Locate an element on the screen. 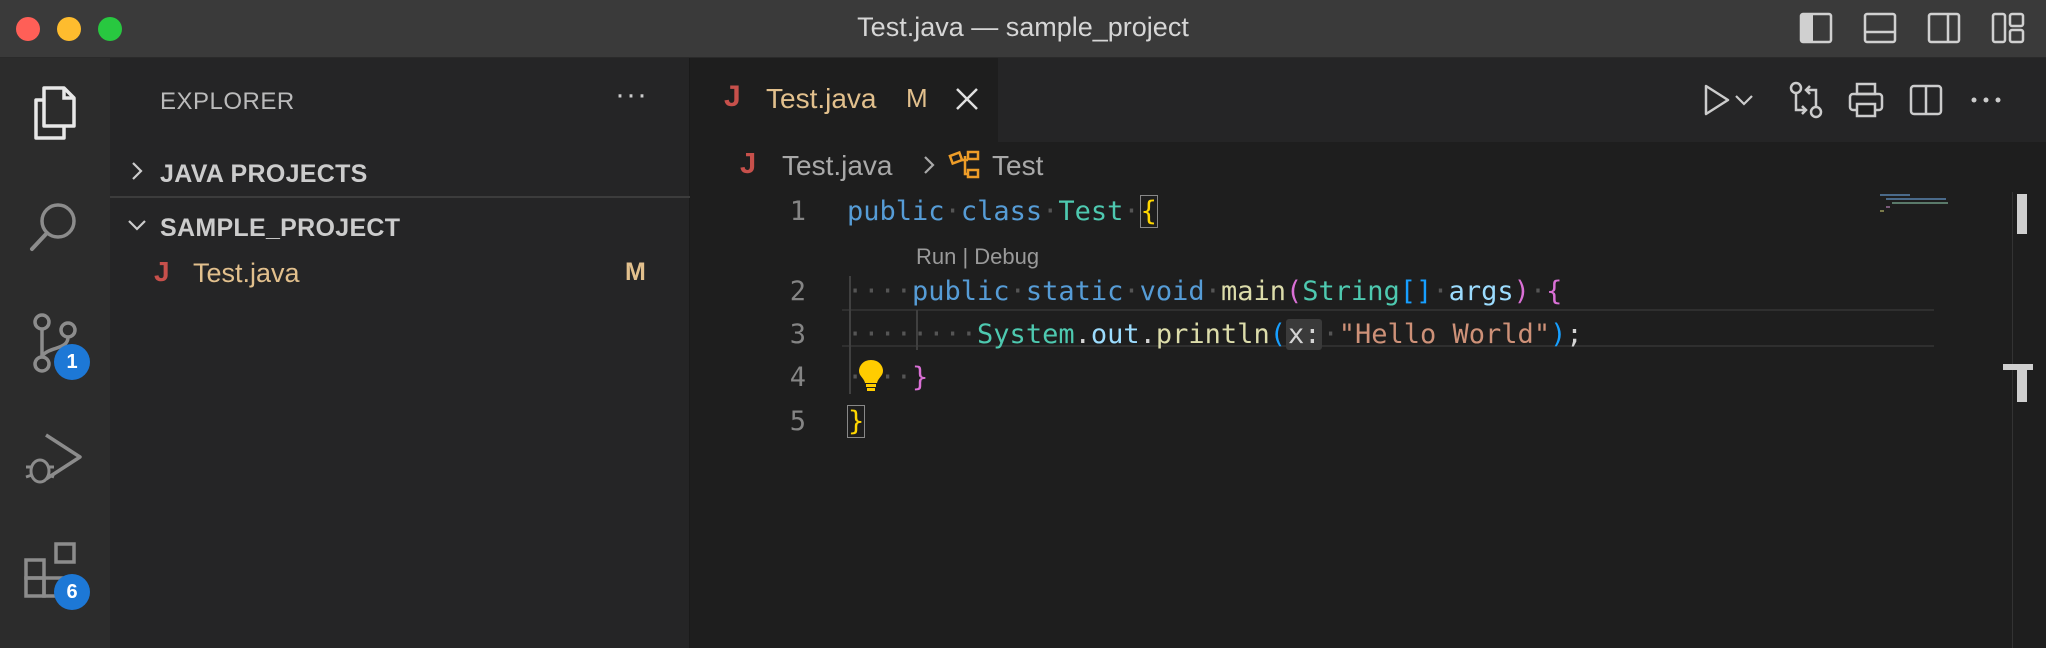  activity-explorer is located at coordinates (55, 113).